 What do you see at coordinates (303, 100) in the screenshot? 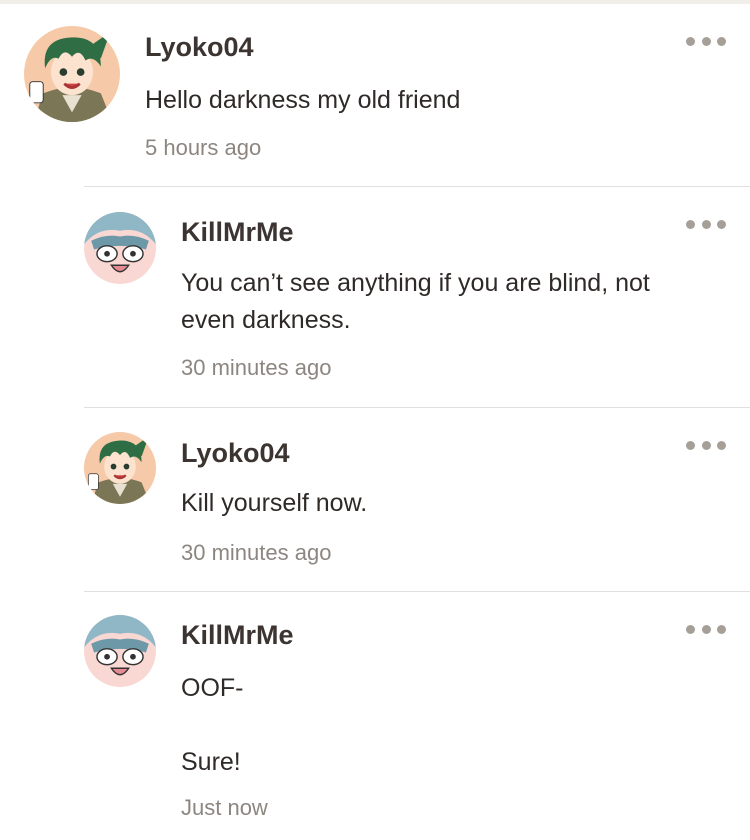
I see `comment-text: Hello darkness my old friend` at bounding box center [303, 100].